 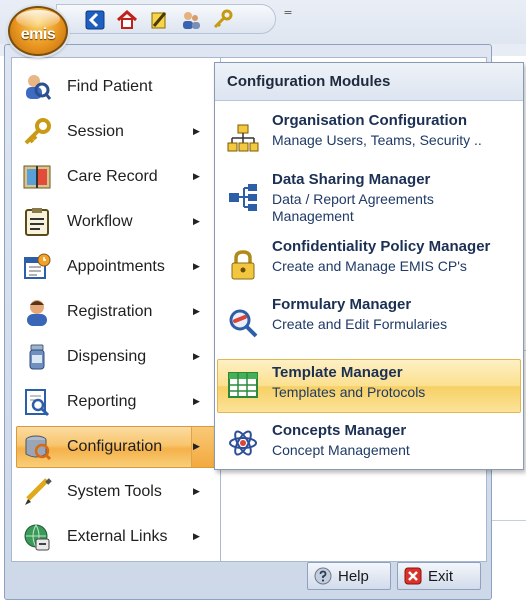 What do you see at coordinates (413, 576) in the screenshot?
I see `close-icon` at bounding box center [413, 576].